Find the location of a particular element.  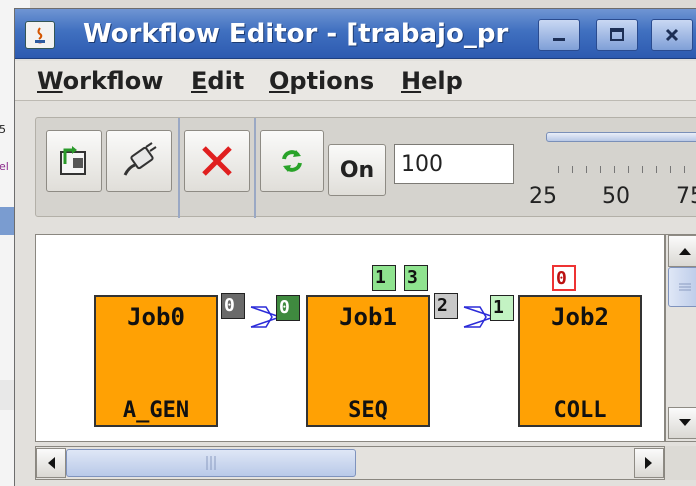

horizontal-scroll-thumb is located at coordinates (211, 463).